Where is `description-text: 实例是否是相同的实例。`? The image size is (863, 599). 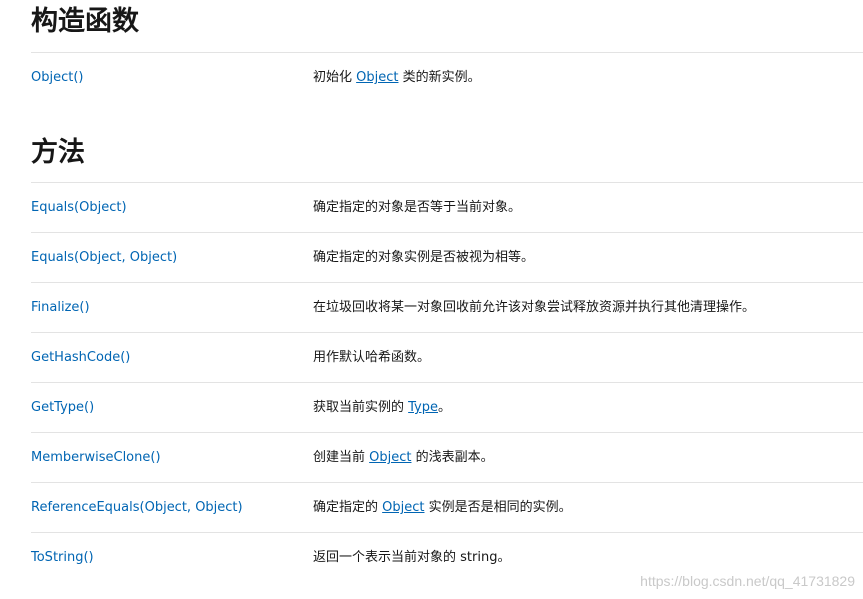 description-text: 实例是否是相同的实例。 is located at coordinates (498, 507).